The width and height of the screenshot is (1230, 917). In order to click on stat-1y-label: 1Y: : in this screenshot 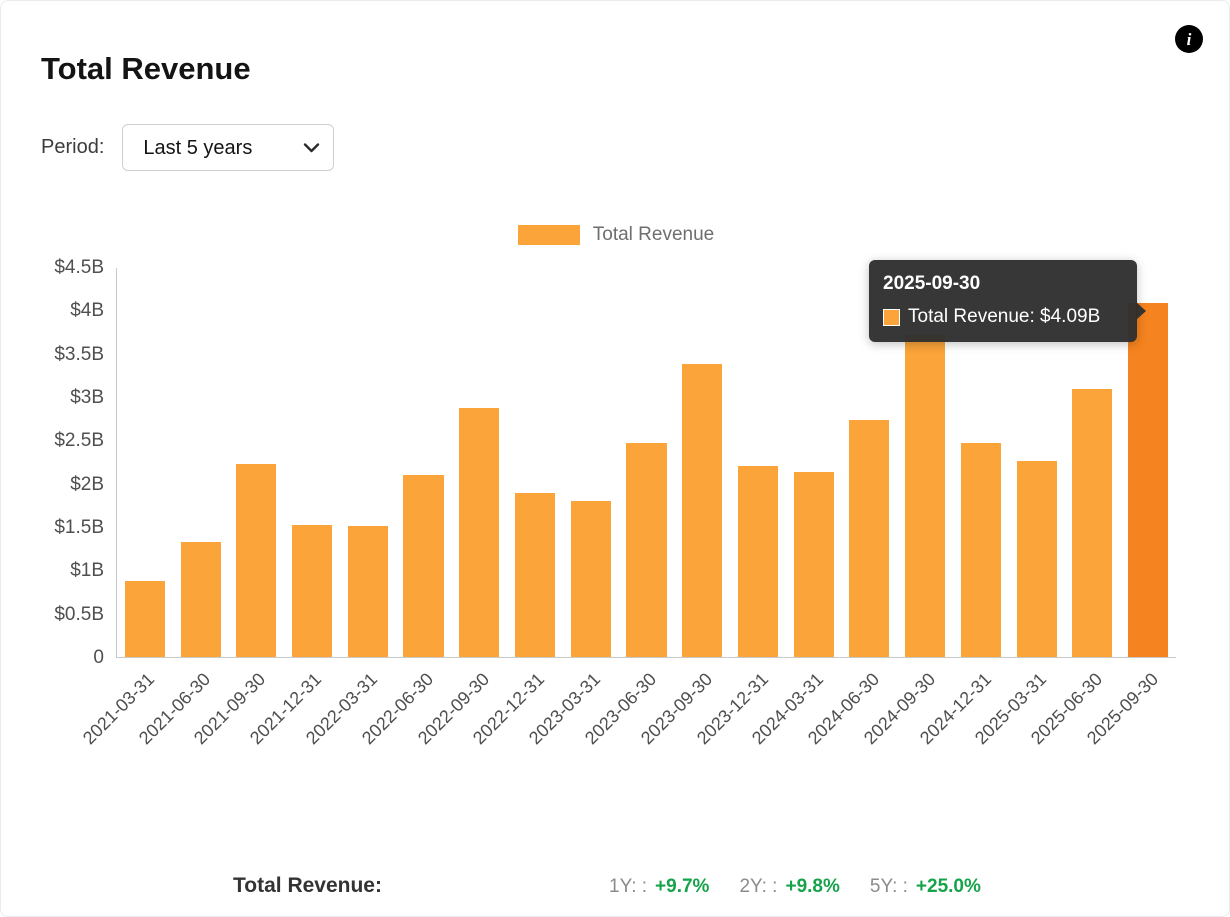, I will do `click(628, 886)`.